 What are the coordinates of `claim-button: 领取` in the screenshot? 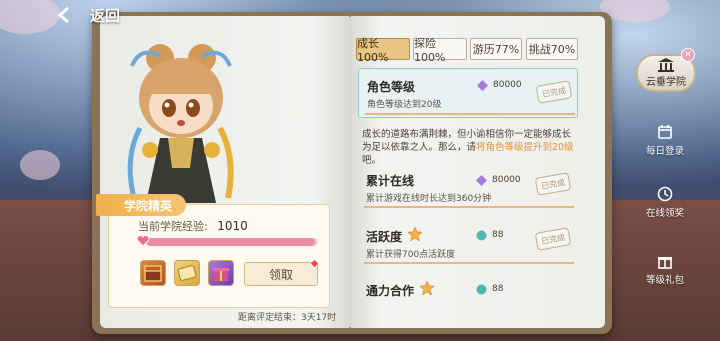 It's located at (281, 274).